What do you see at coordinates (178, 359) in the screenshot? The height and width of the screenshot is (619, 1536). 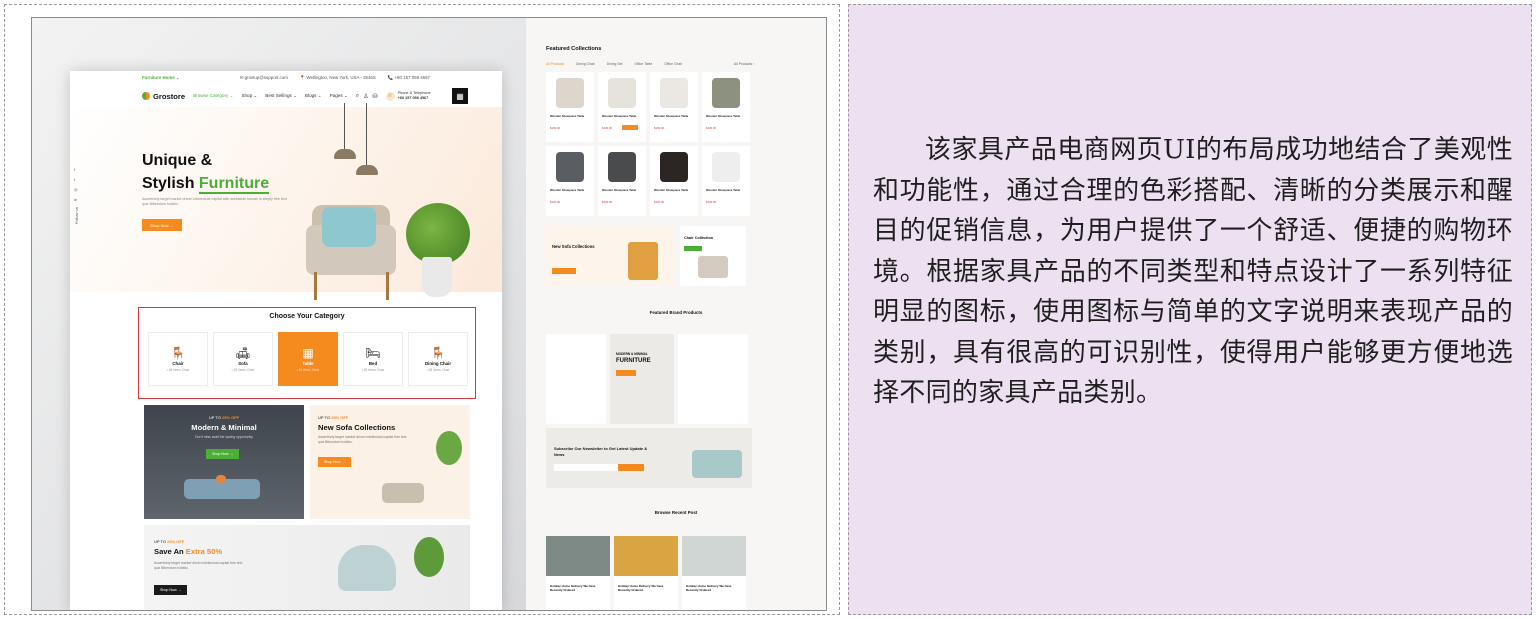 I see `category-chair: 🪑 Chair • 28 Items Chair` at bounding box center [178, 359].